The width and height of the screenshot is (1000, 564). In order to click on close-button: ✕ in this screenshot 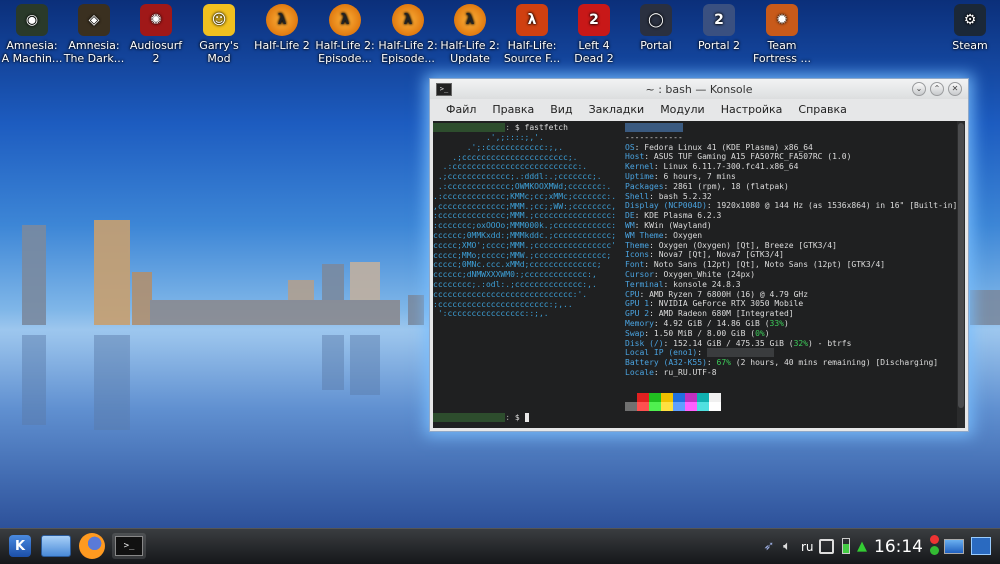, I will do `click(955, 89)`.